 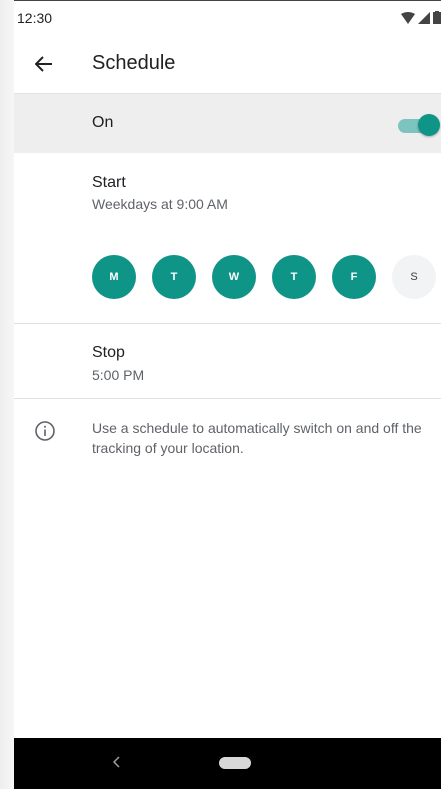 I want to click on signal-icon, so click(x=424, y=17).